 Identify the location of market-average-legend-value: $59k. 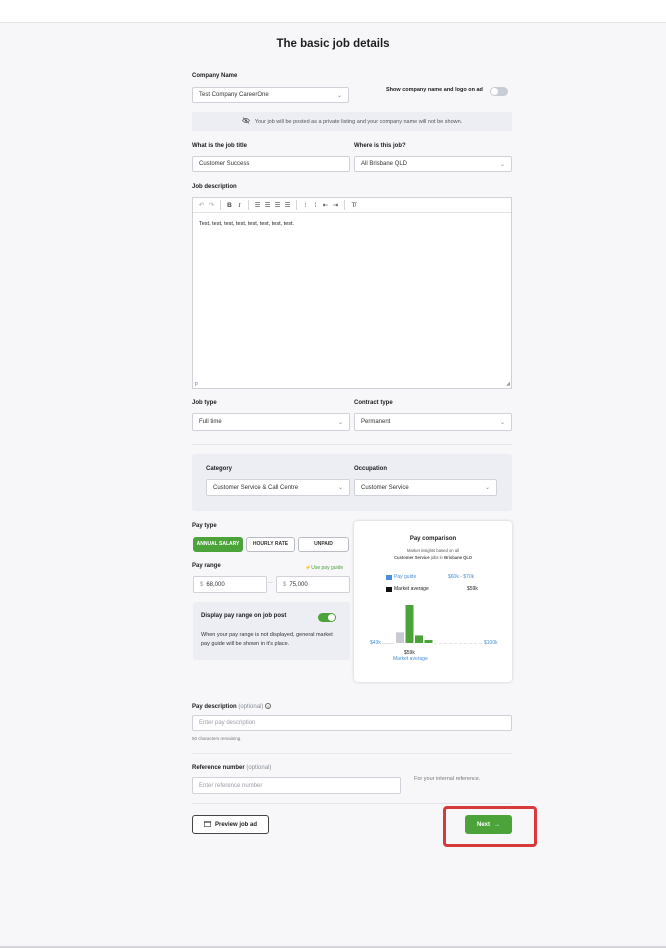
(472, 589).